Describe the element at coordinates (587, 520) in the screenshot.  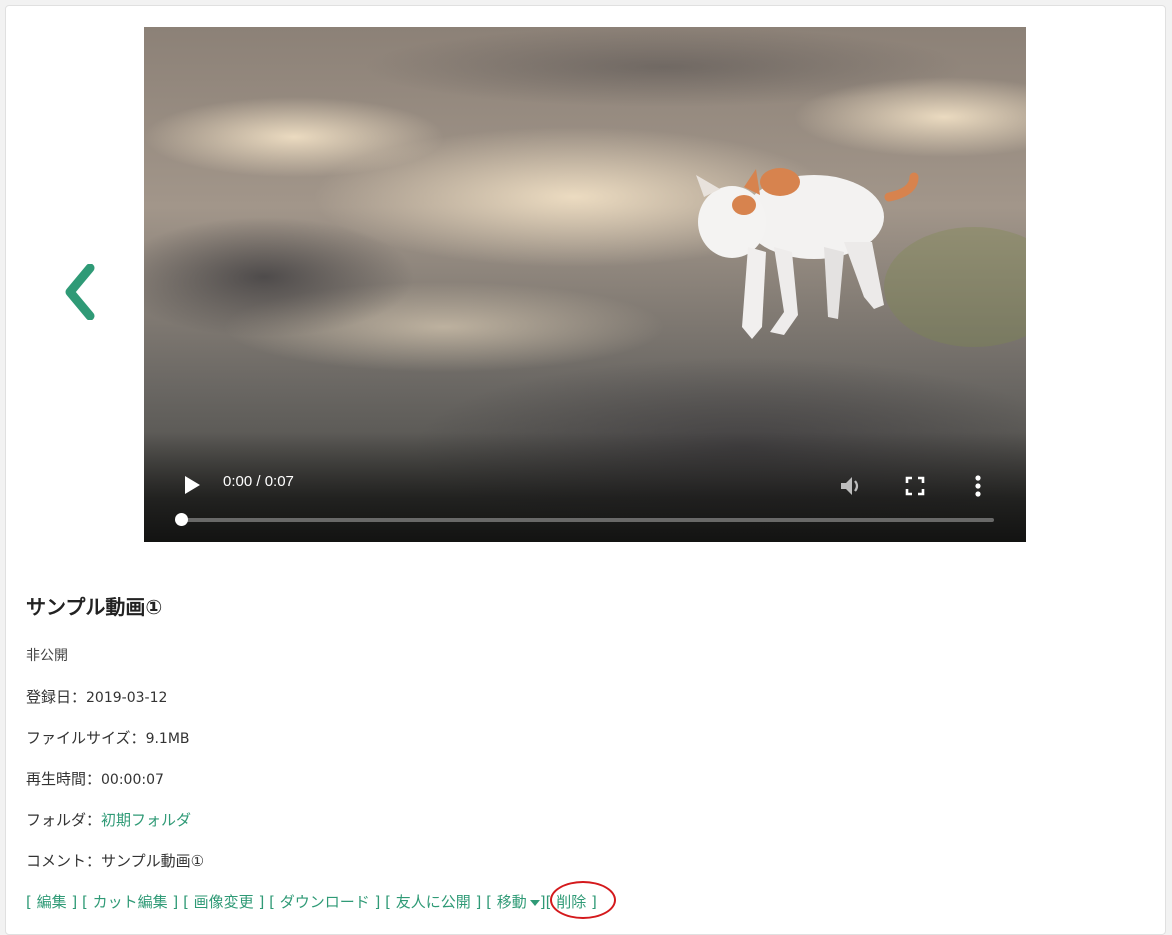
I see `progress-bar` at that location.